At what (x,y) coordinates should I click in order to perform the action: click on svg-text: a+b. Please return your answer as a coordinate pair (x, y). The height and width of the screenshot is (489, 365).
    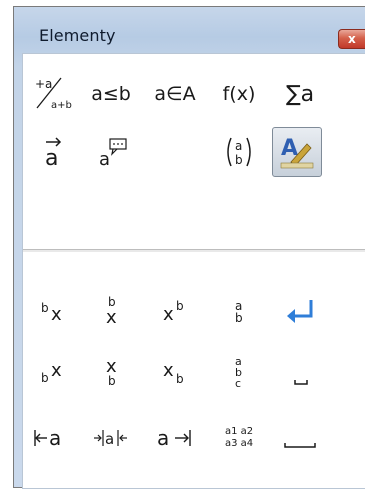
    Looking at the image, I should click on (61, 105).